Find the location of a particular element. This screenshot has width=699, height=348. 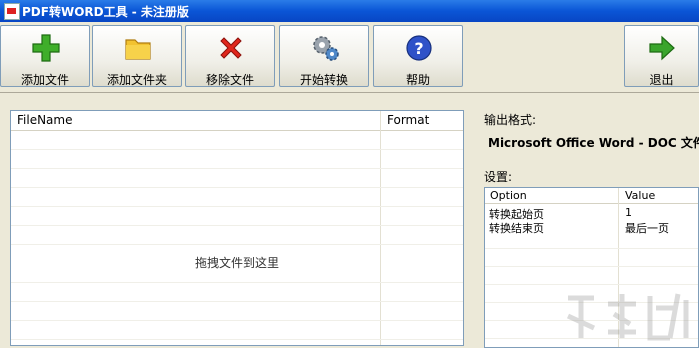

help-label: 帮助 is located at coordinates (417, 80).